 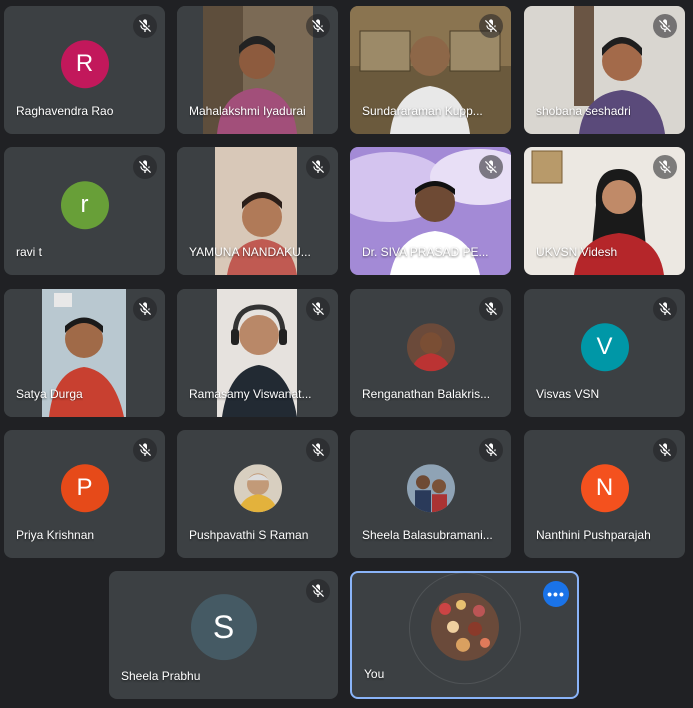 I want to click on participant-name: Priya Krishnan, so click(x=55, y=535).